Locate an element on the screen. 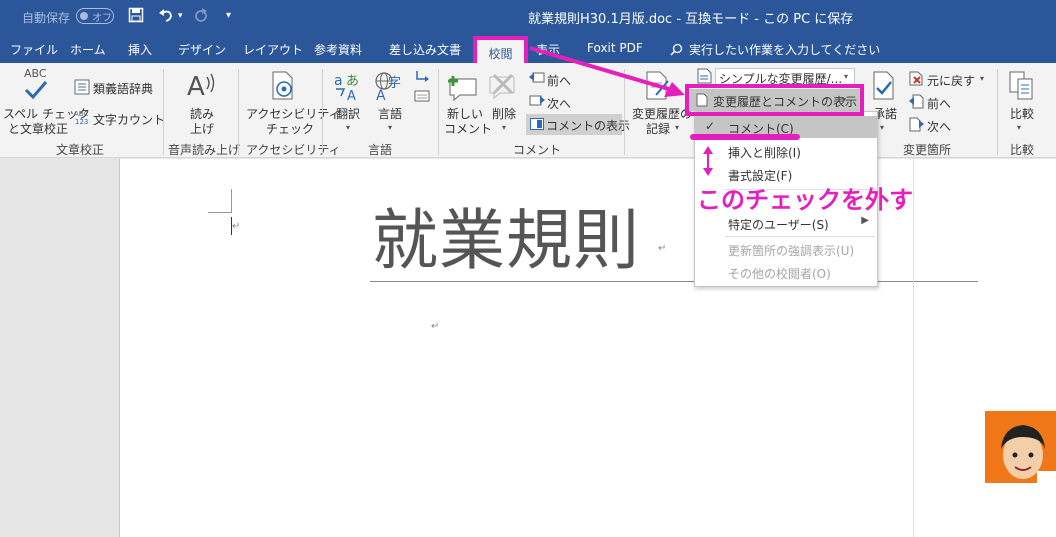 The height and width of the screenshot is (537, 1056). avatar is located at coordinates (1020, 452).